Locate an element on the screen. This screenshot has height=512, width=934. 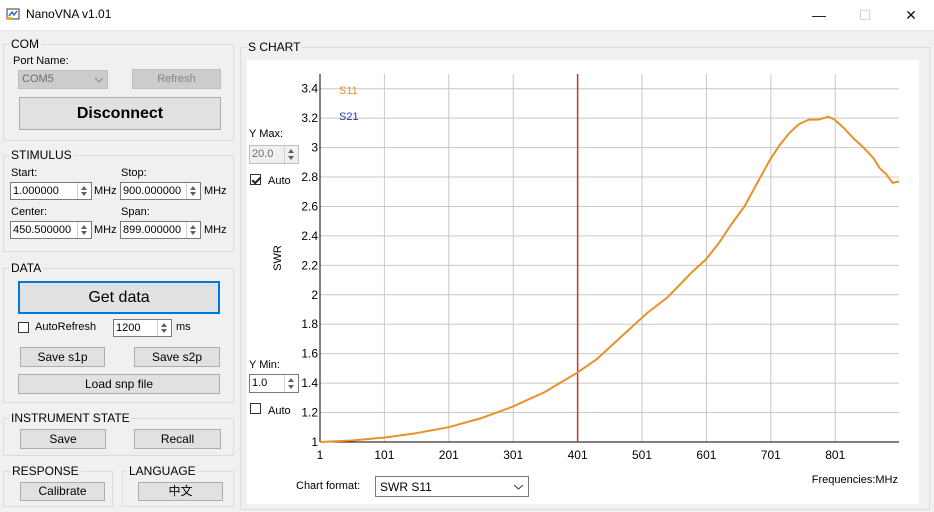
y-axis-label: SWR is located at coordinates (278, 258).